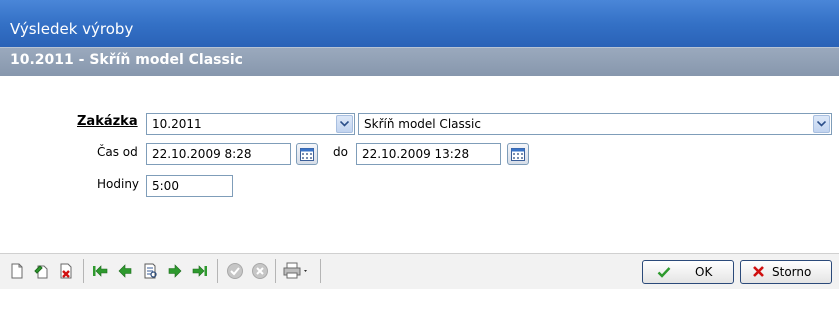  What do you see at coordinates (422, 124) in the screenshot?
I see `zakazka-name-value: Skříň model Classic` at bounding box center [422, 124].